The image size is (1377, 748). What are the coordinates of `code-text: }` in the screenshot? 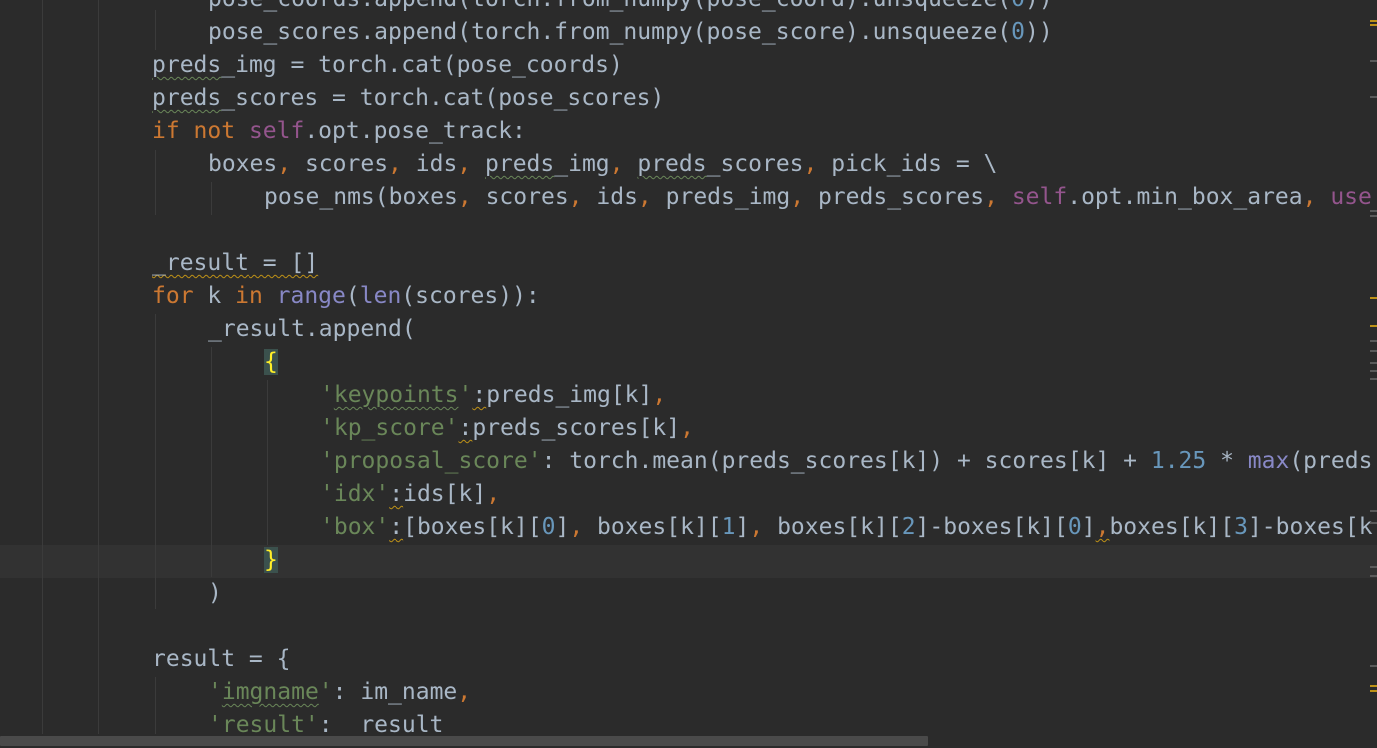 It's located at (271, 560).